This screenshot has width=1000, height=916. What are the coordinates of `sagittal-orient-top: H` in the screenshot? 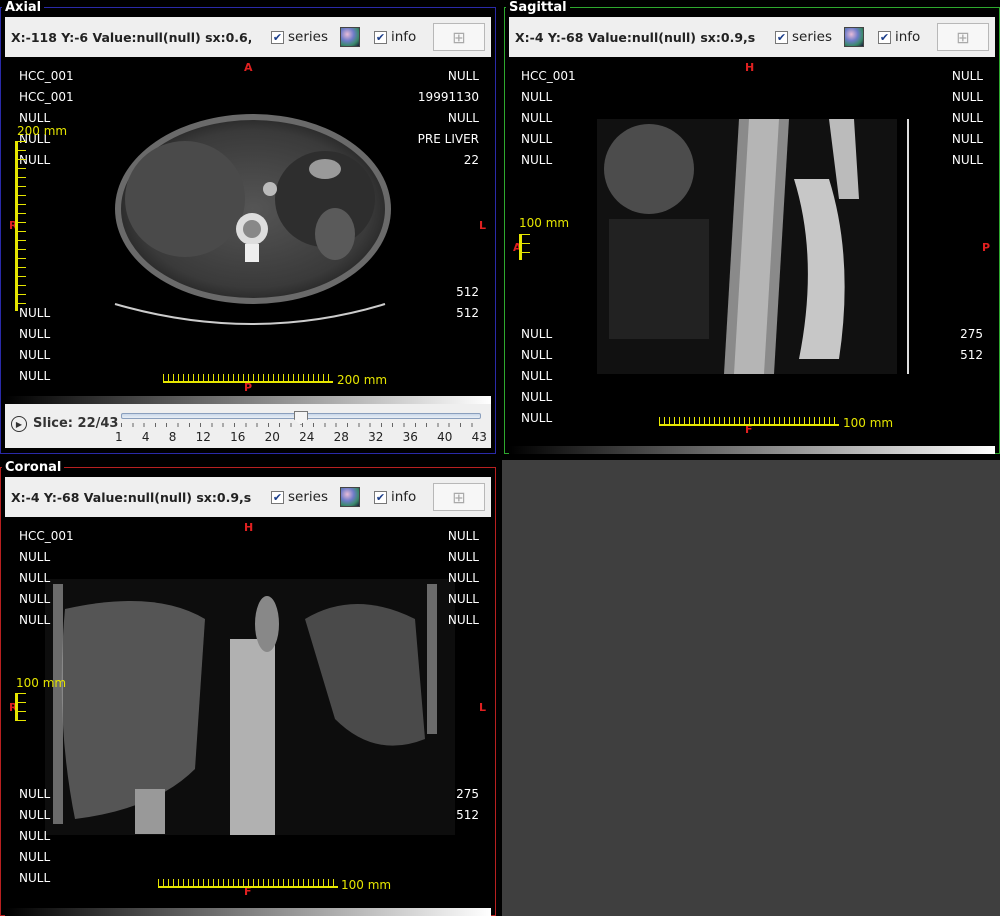 It's located at (750, 67).